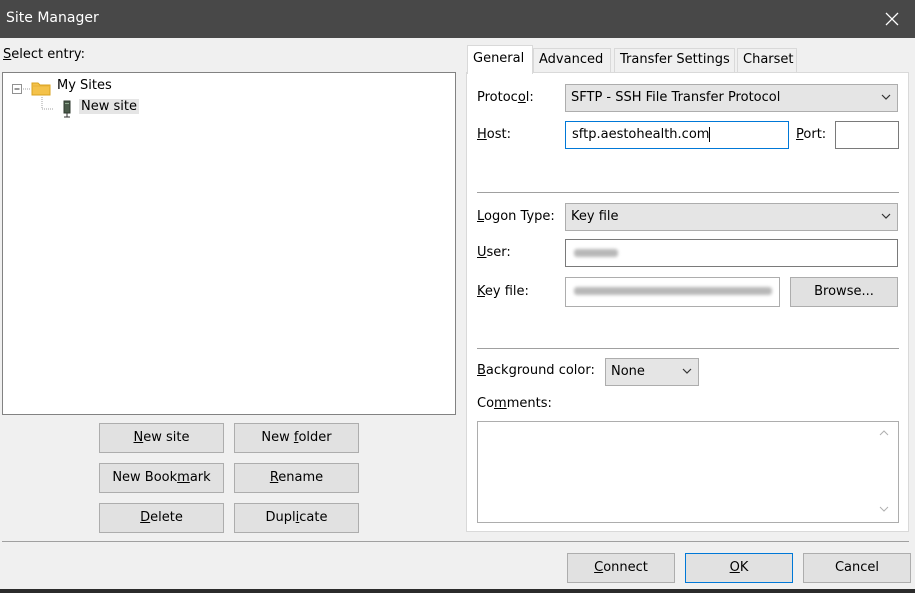  I want to click on logon-type-select: Key file, so click(731, 217).